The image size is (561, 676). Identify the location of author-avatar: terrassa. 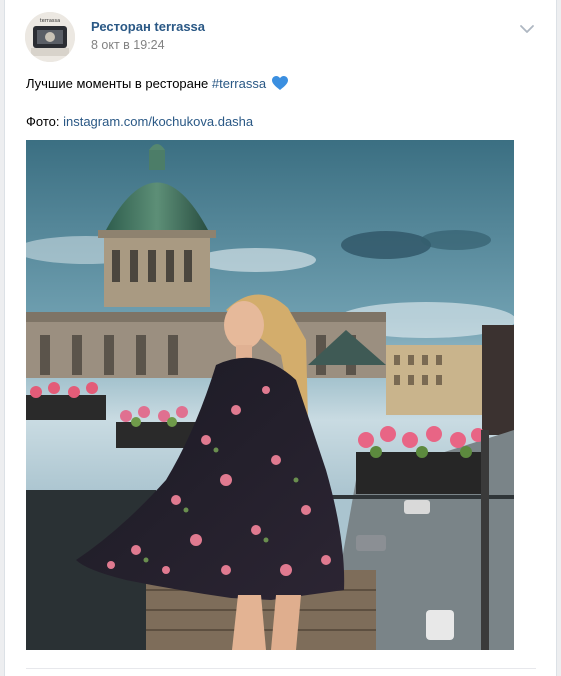
(50, 37).